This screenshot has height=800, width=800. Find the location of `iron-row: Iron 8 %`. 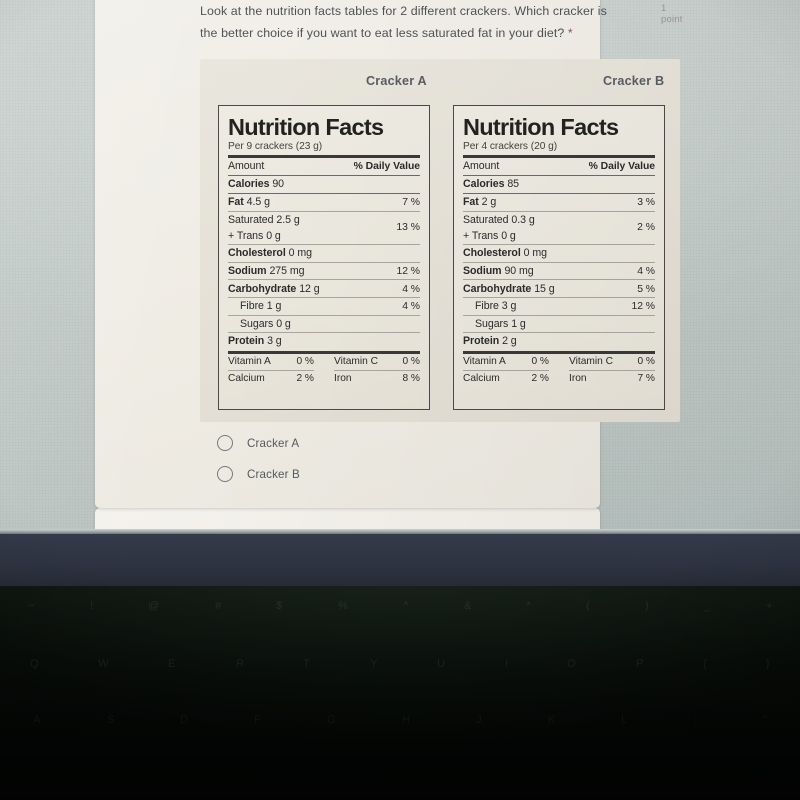

iron-row: Iron 8 % is located at coordinates (377, 379).